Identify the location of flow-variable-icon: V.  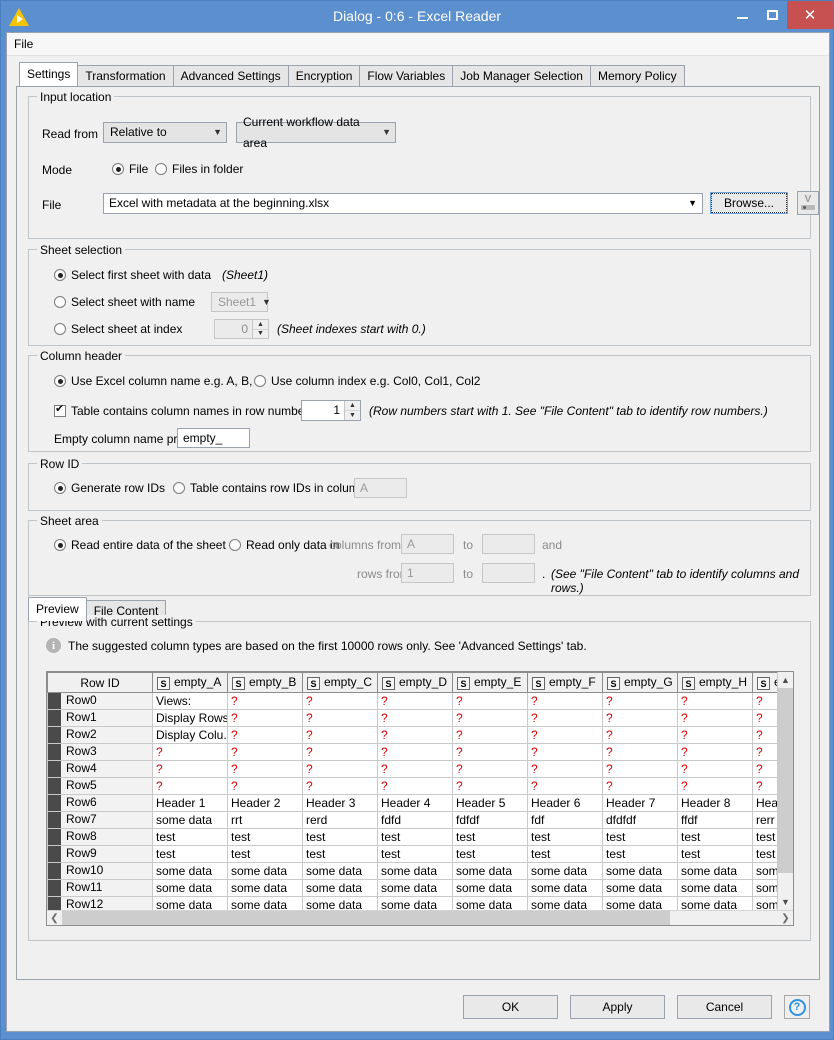
(808, 203).